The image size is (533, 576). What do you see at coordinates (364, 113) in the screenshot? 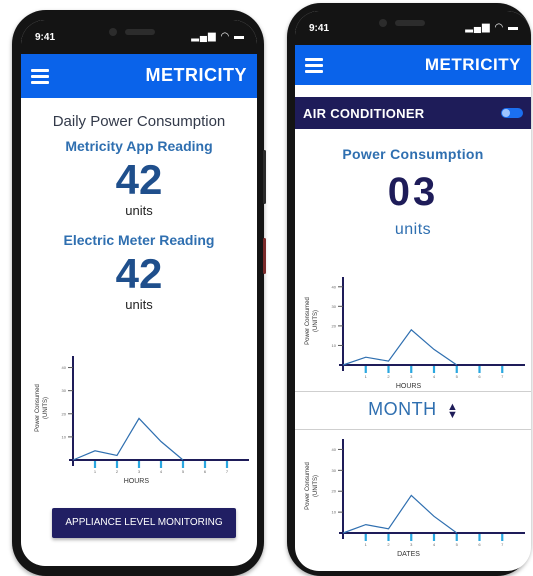
I see `device-name: AIR CONDITIONER` at bounding box center [364, 113].